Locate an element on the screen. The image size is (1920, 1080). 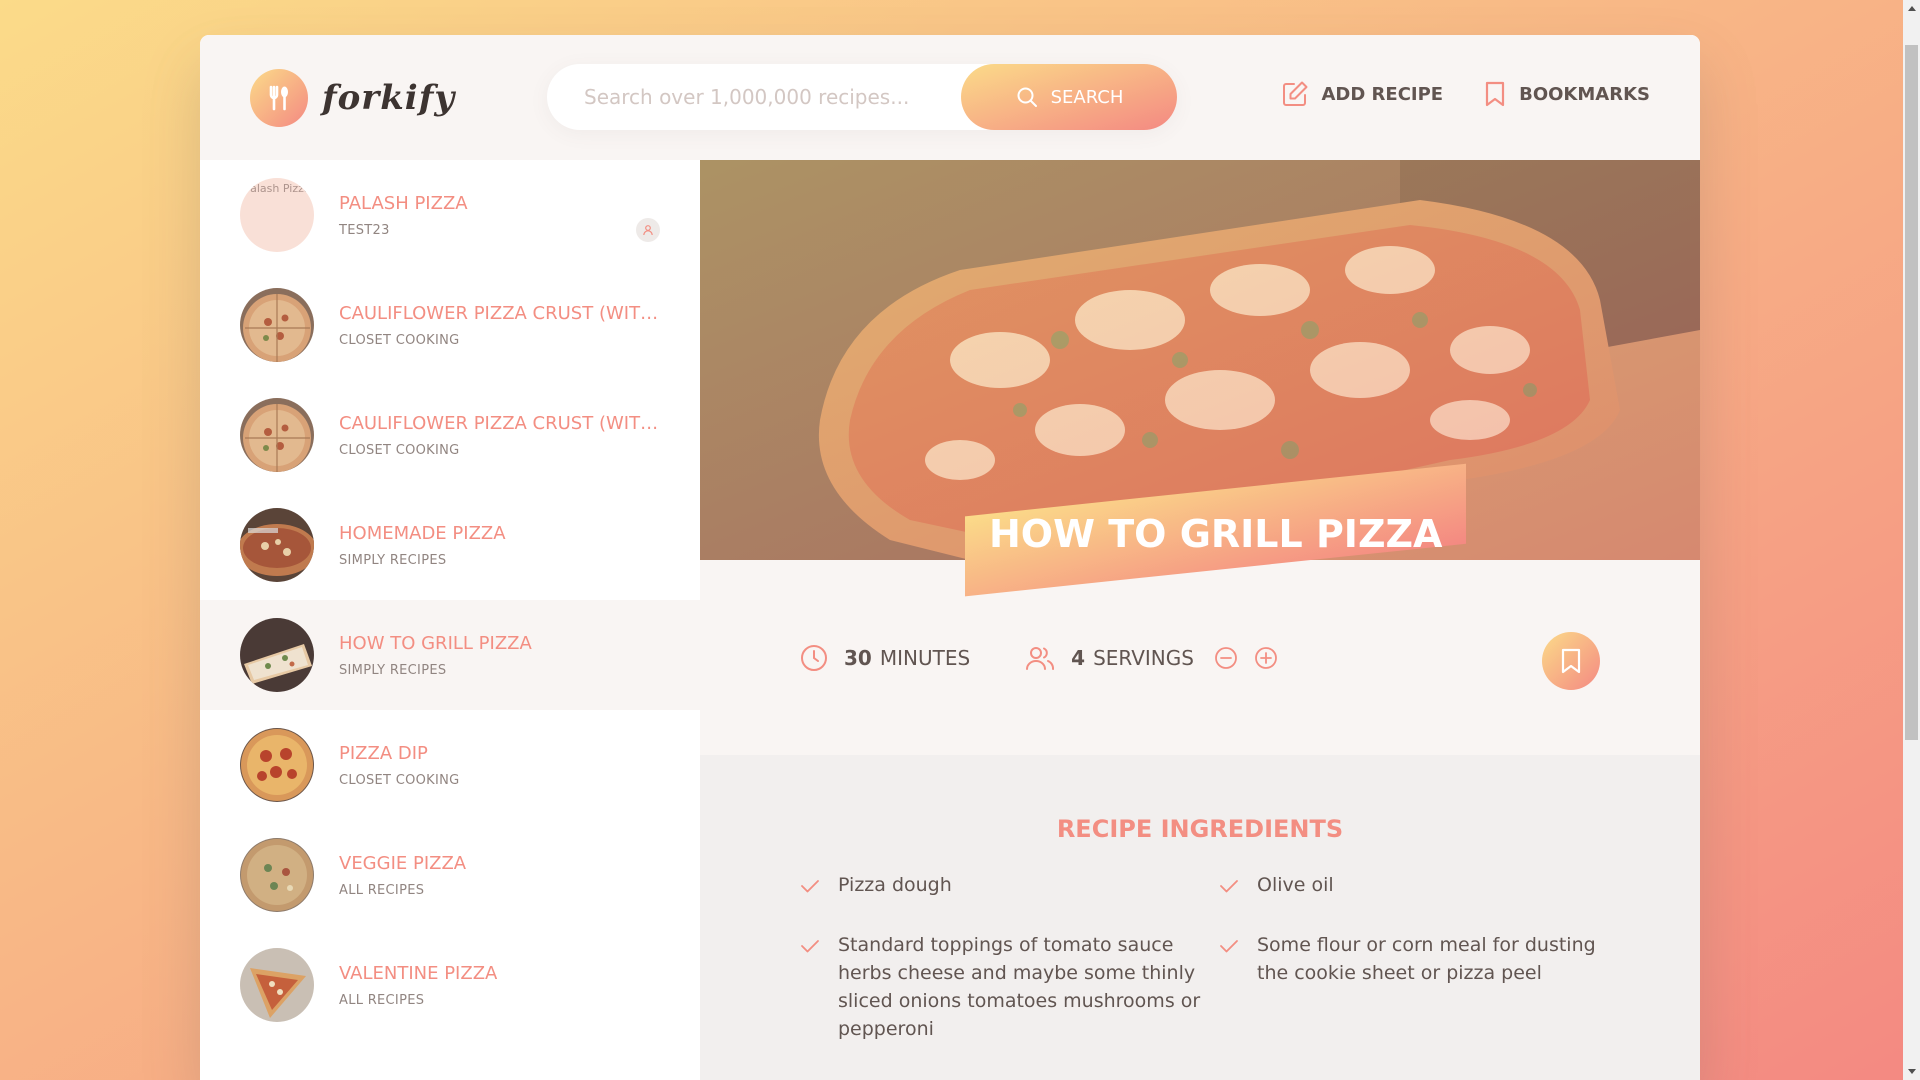
cooking-time: 30 minutes is located at coordinates (885, 658).